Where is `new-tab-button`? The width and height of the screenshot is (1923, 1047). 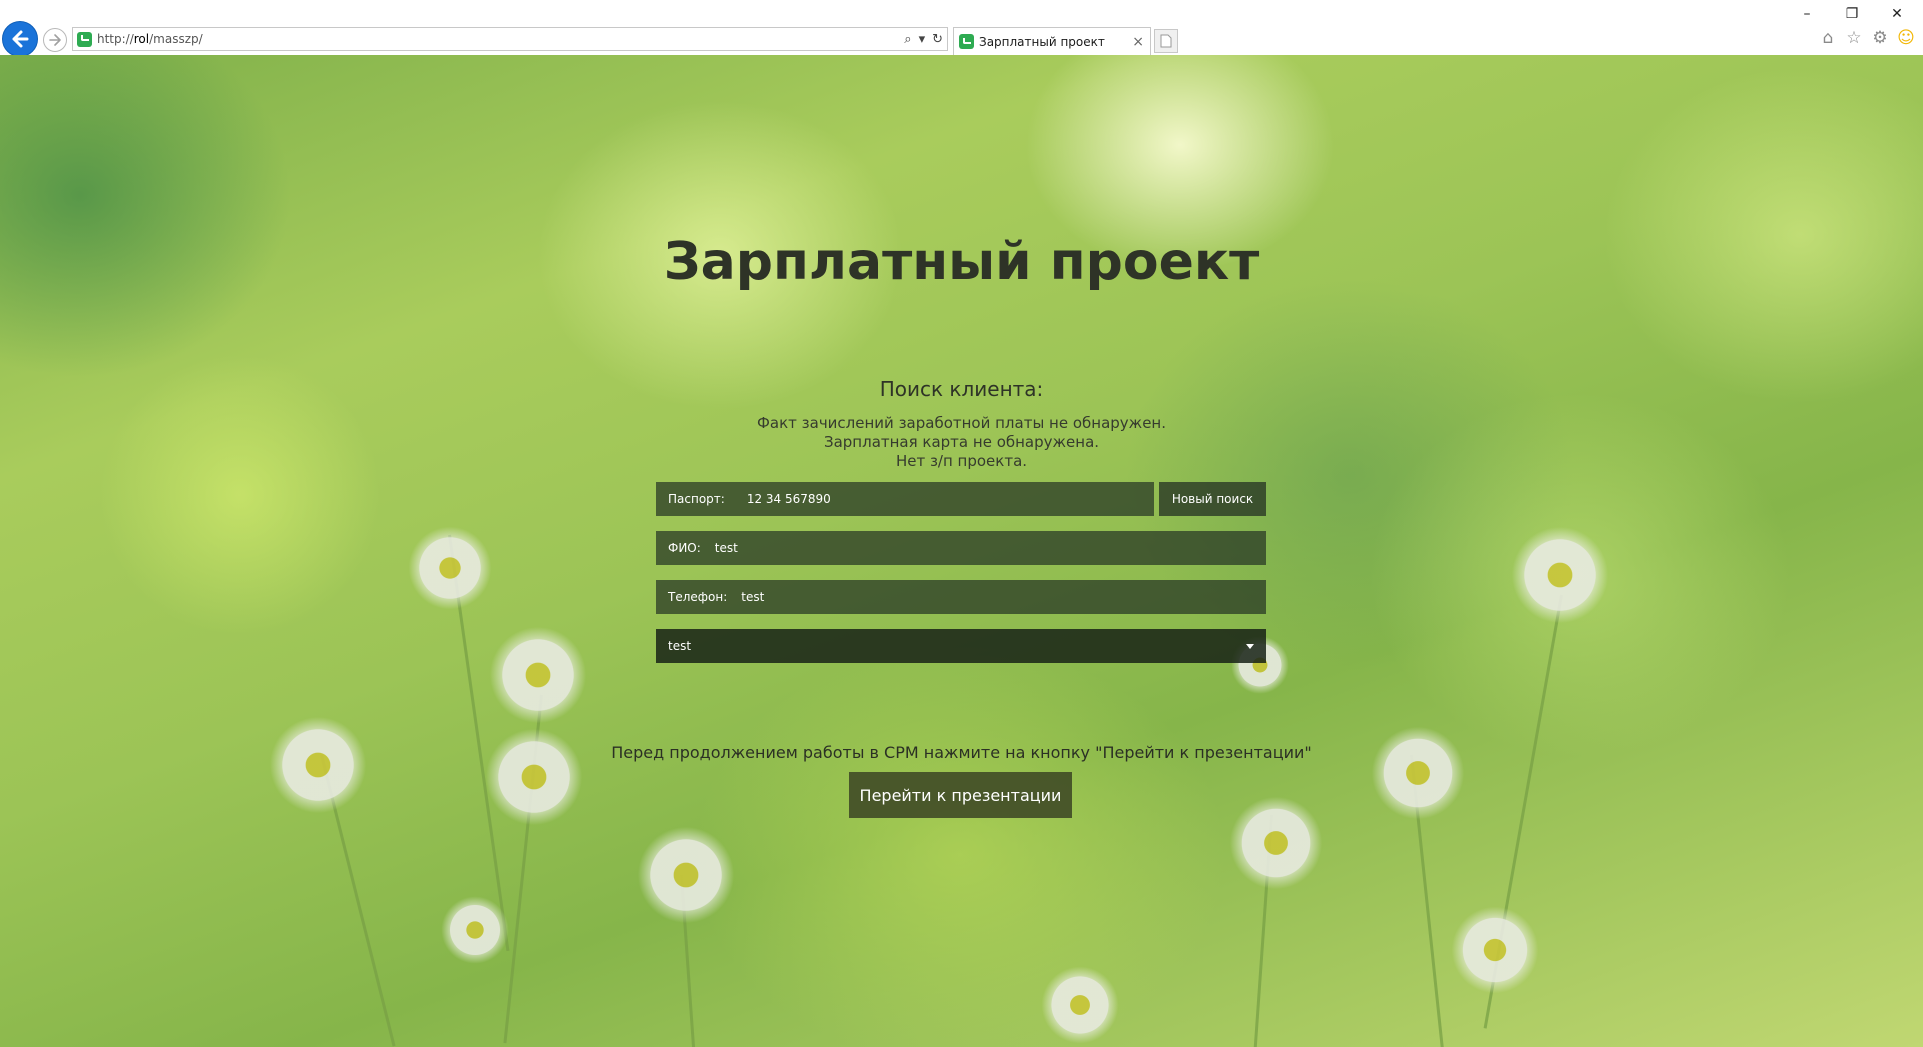
new-tab-button is located at coordinates (1166, 41).